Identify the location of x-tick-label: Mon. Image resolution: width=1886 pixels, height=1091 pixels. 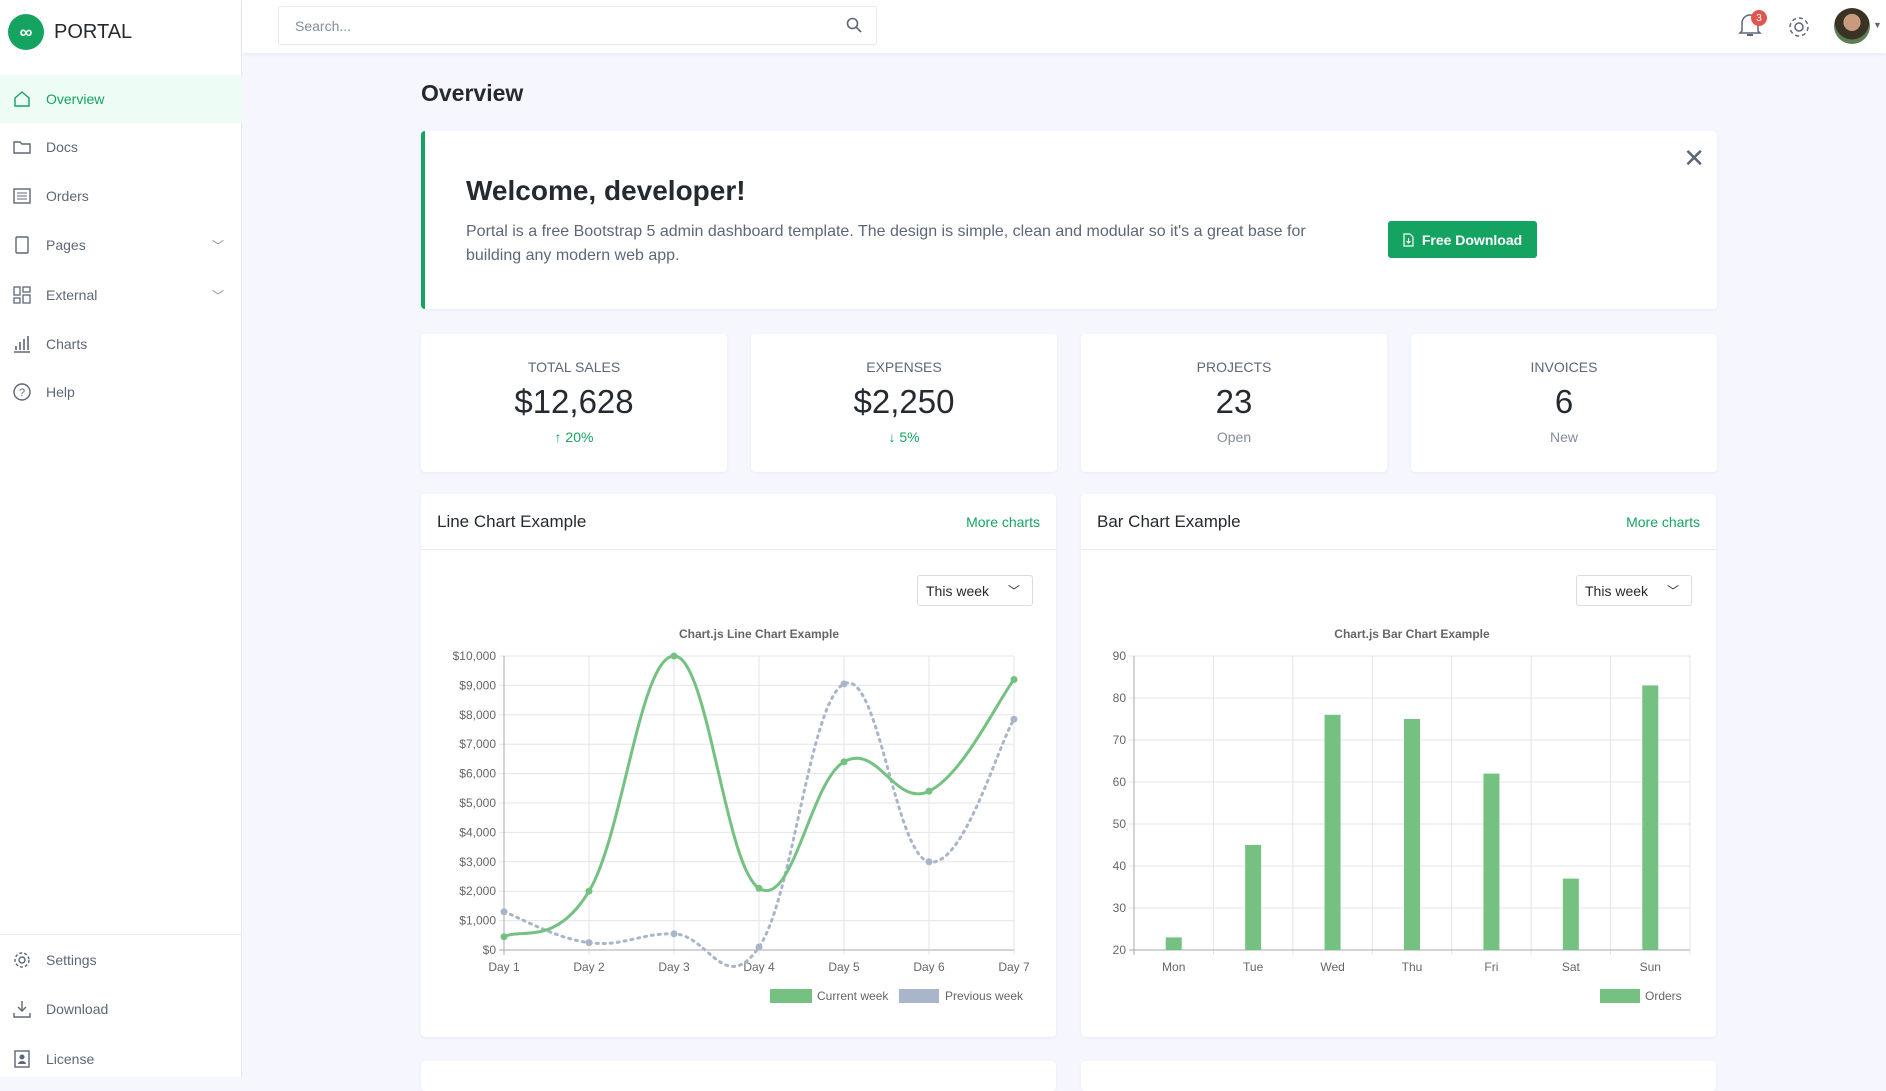
(1173, 967).